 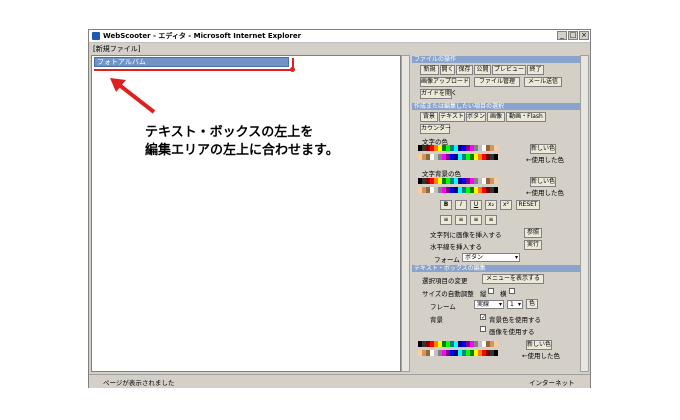 I want to click on frame-style-select: 実線, so click(x=489, y=304).